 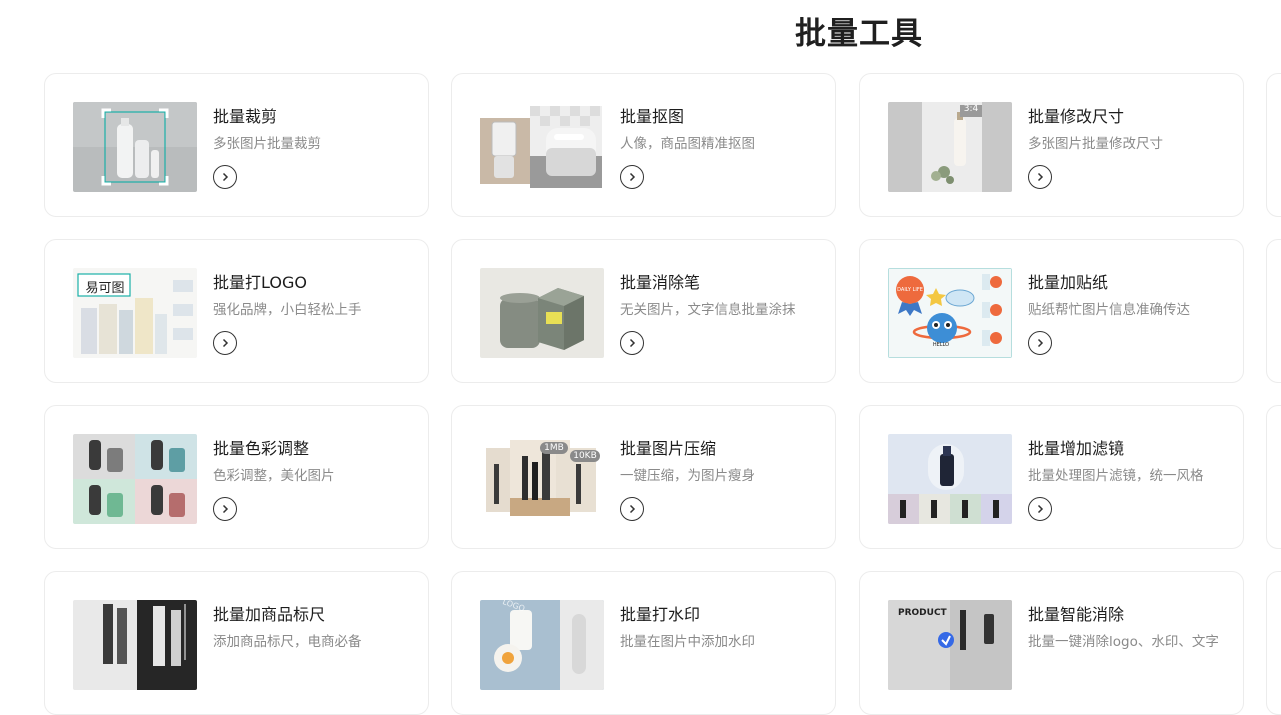 What do you see at coordinates (105, 288) in the screenshot?
I see `logo-text: 易可图` at bounding box center [105, 288].